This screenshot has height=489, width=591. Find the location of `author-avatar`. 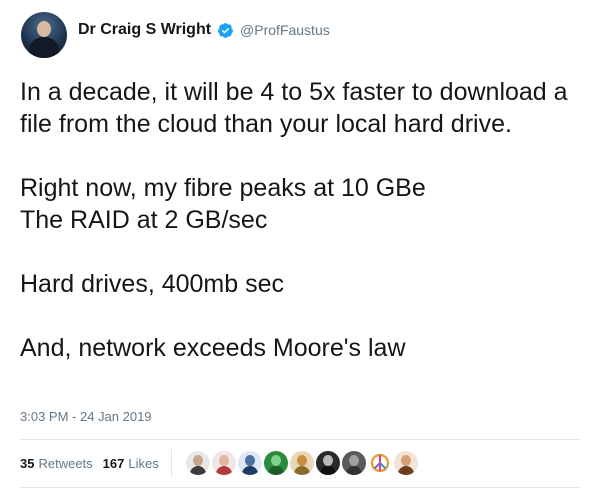

author-avatar is located at coordinates (44, 35).